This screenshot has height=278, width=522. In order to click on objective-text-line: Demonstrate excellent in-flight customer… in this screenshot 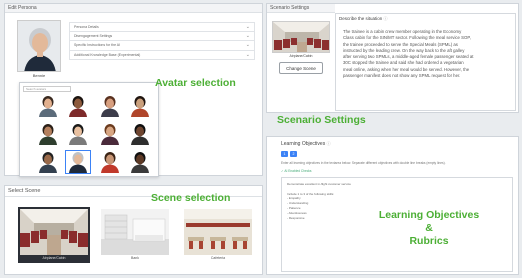, I will do `click(319, 184)`.